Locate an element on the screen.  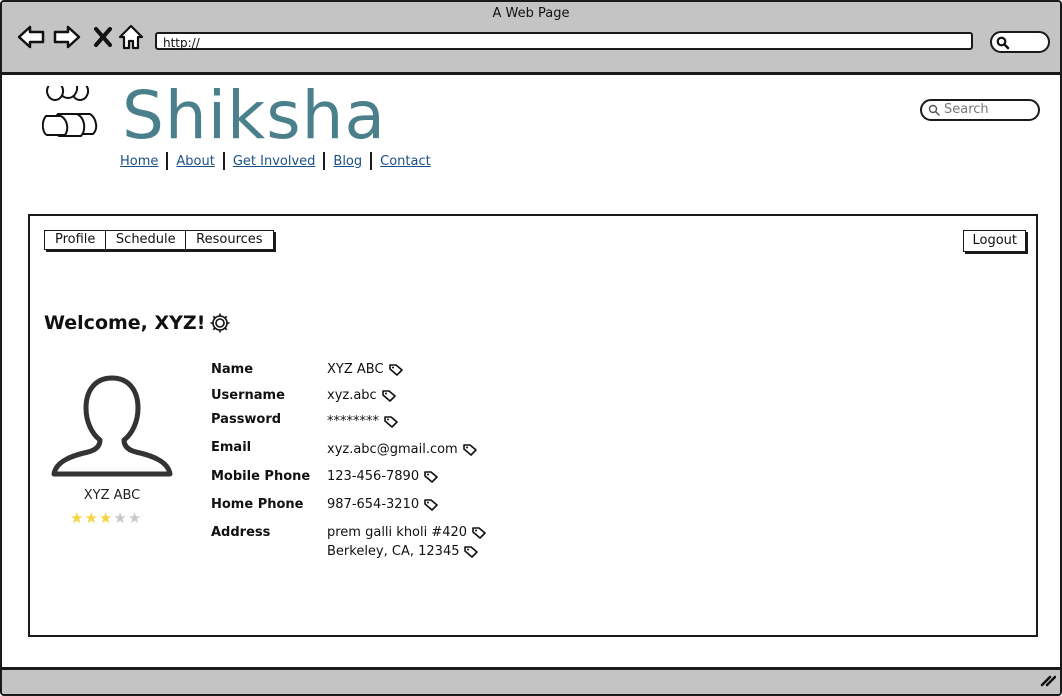
main-nav: Home About Get Involved Blog Contact is located at coordinates (275, 161).